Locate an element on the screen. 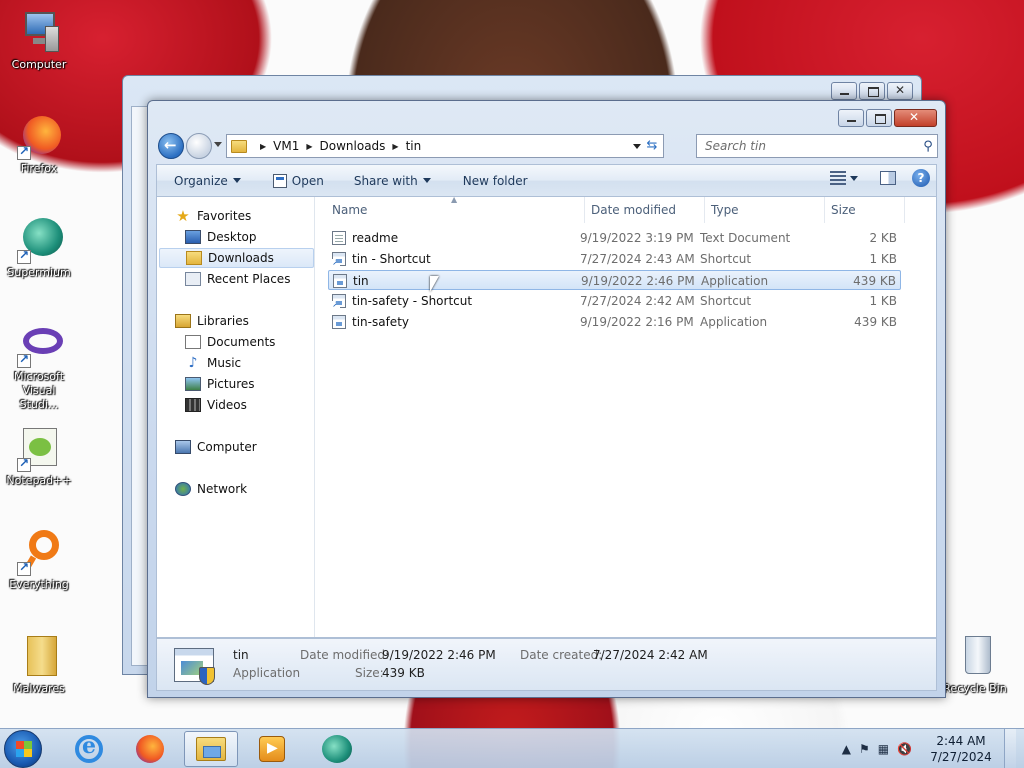  column-header-type: Type is located at coordinates (765, 210).